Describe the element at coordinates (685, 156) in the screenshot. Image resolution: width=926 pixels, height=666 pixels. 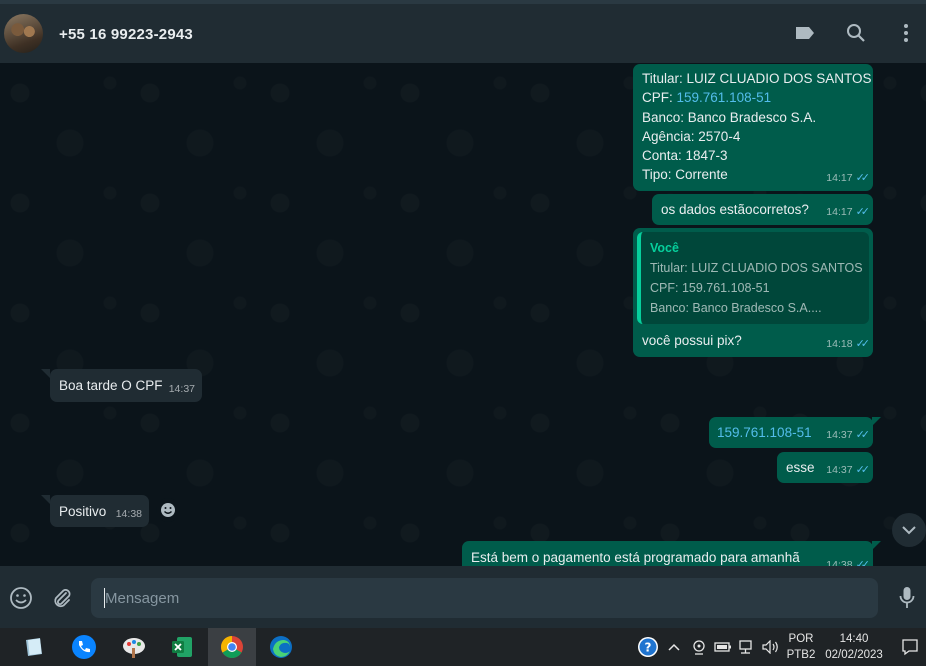
I see `message-line: Conta: 1847-3` at that location.